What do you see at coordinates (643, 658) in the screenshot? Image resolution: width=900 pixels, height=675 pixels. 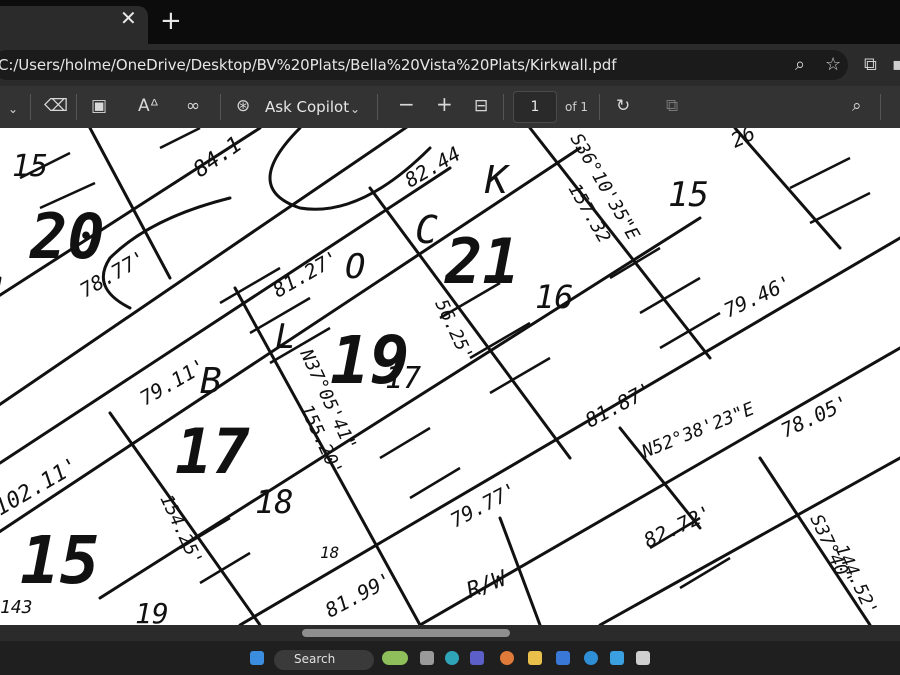 I see `photos-icon` at bounding box center [643, 658].